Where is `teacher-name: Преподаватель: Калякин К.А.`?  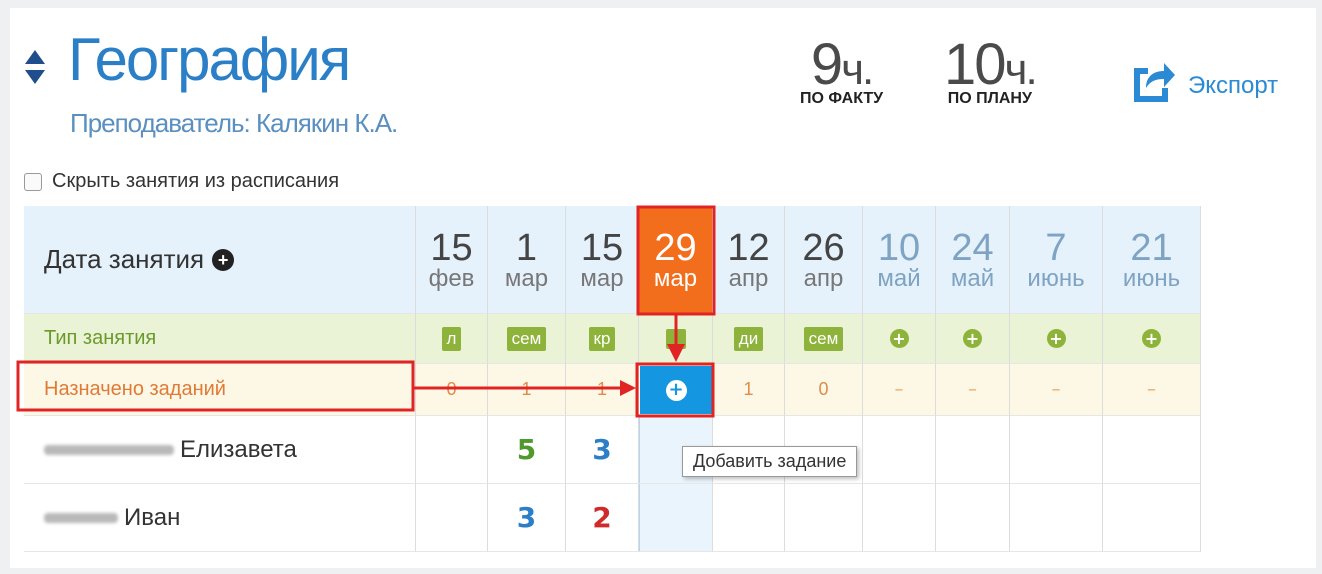
teacher-name: Преподаватель: Калякин К.А. is located at coordinates (234, 123).